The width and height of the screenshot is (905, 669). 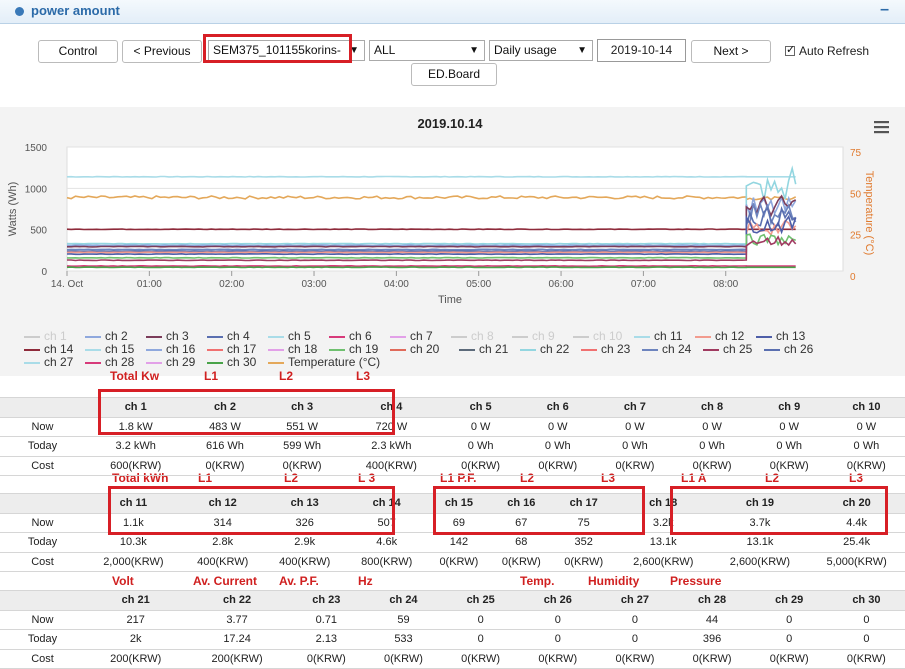 What do you see at coordinates (760, 542) in the screenshot?
I see `table-cell: 13.1k` at bounding box center [760, 542].